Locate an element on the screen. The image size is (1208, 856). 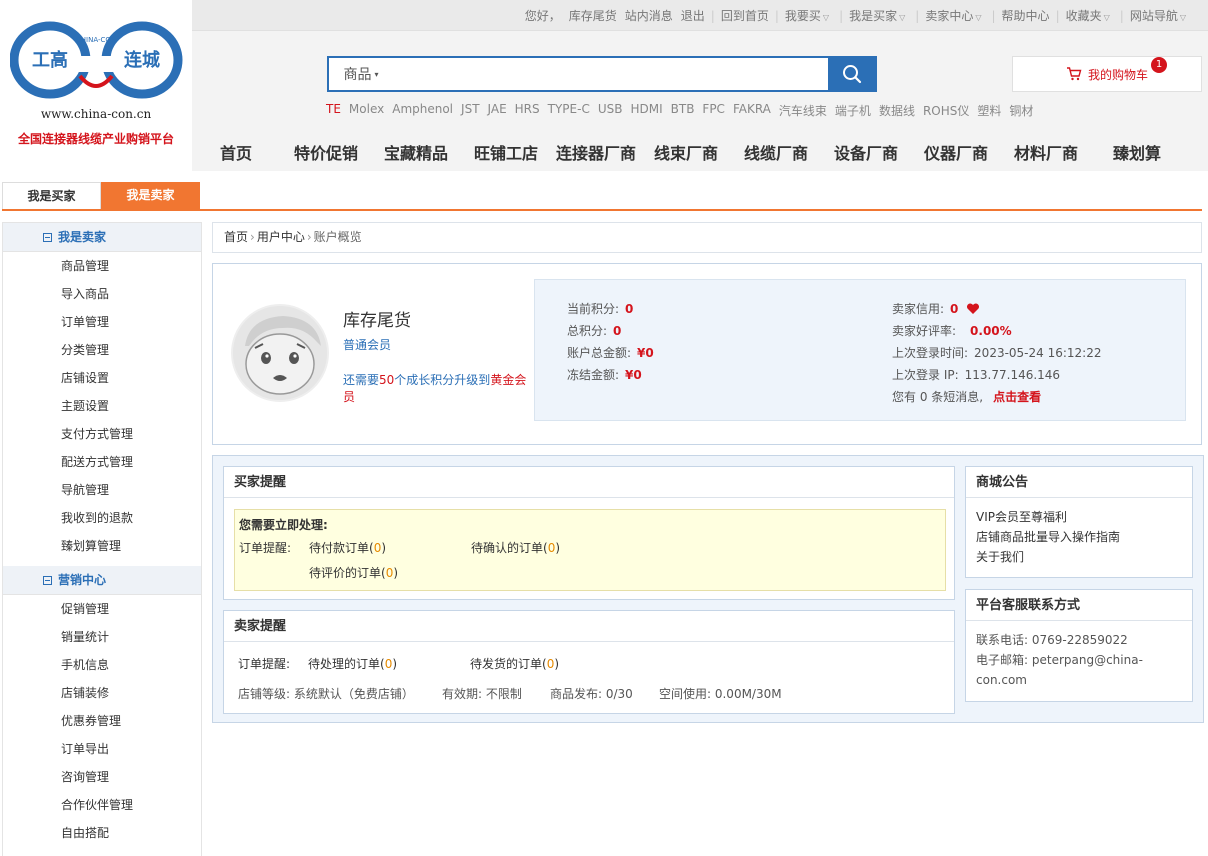
pending-ship-link: 待发货的订单(0) is located at coordinates (514, 663).